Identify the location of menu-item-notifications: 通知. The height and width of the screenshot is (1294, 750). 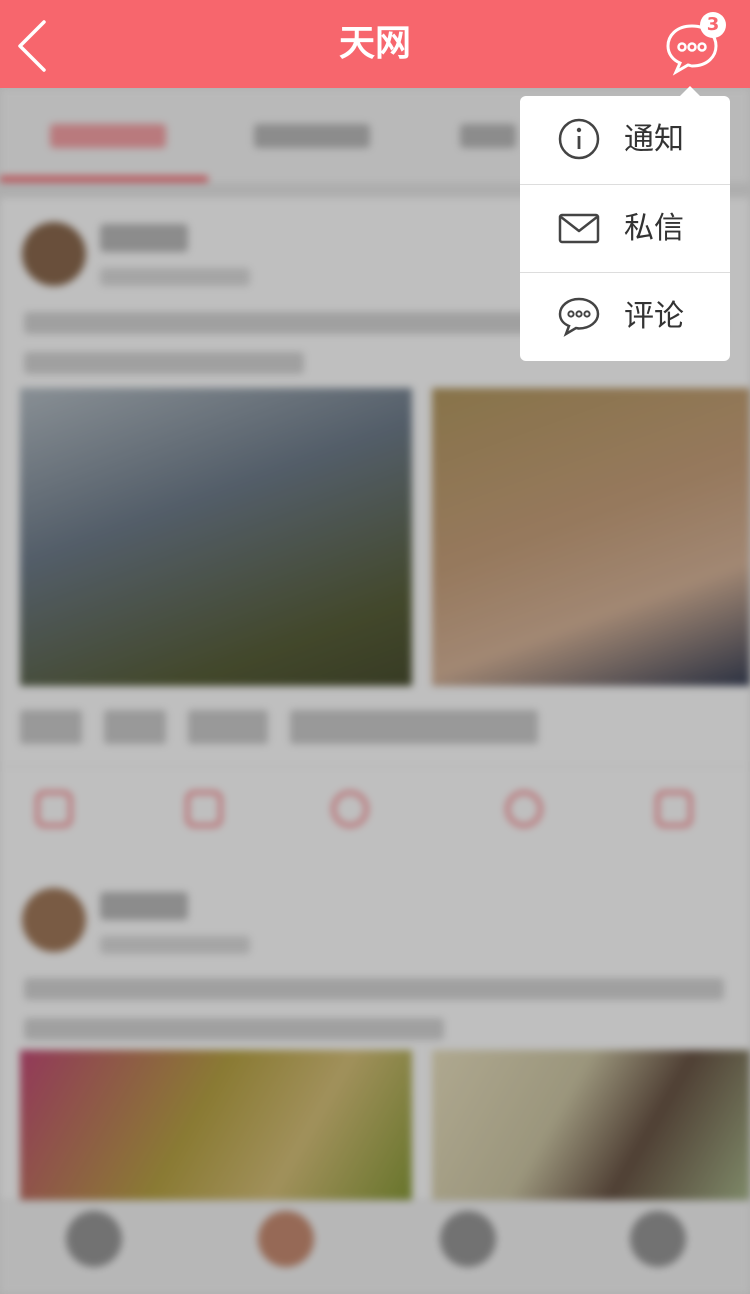
(625, 140).